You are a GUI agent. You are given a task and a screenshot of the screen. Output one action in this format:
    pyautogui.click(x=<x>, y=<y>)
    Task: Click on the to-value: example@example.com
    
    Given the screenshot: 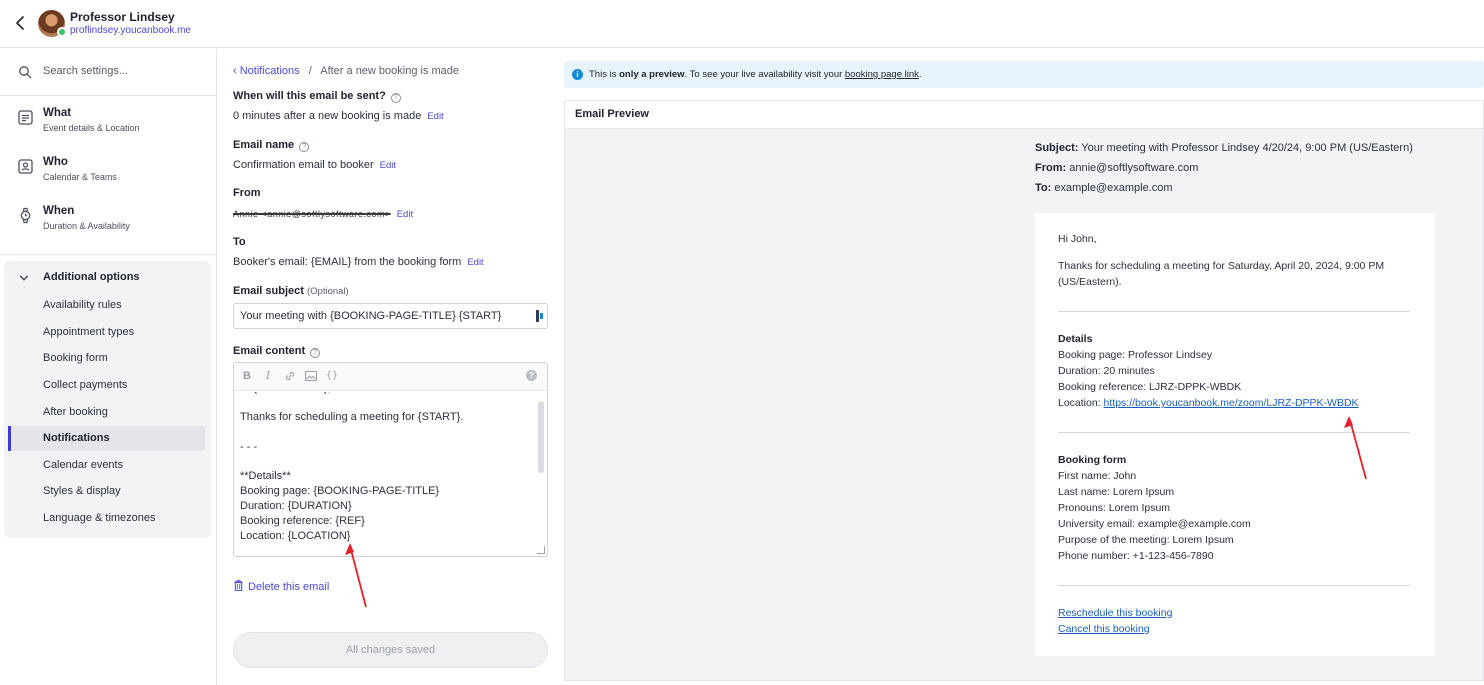 What is the action you would take?
    pyautogui.click(x=1113, y=188)
    